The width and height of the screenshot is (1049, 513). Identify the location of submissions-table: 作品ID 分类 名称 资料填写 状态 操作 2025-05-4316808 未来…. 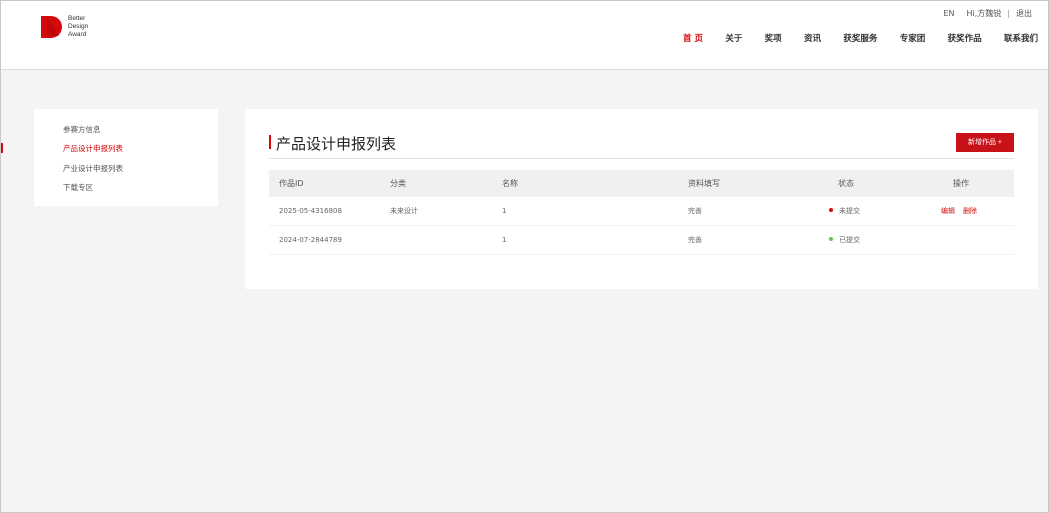
(641, 212).